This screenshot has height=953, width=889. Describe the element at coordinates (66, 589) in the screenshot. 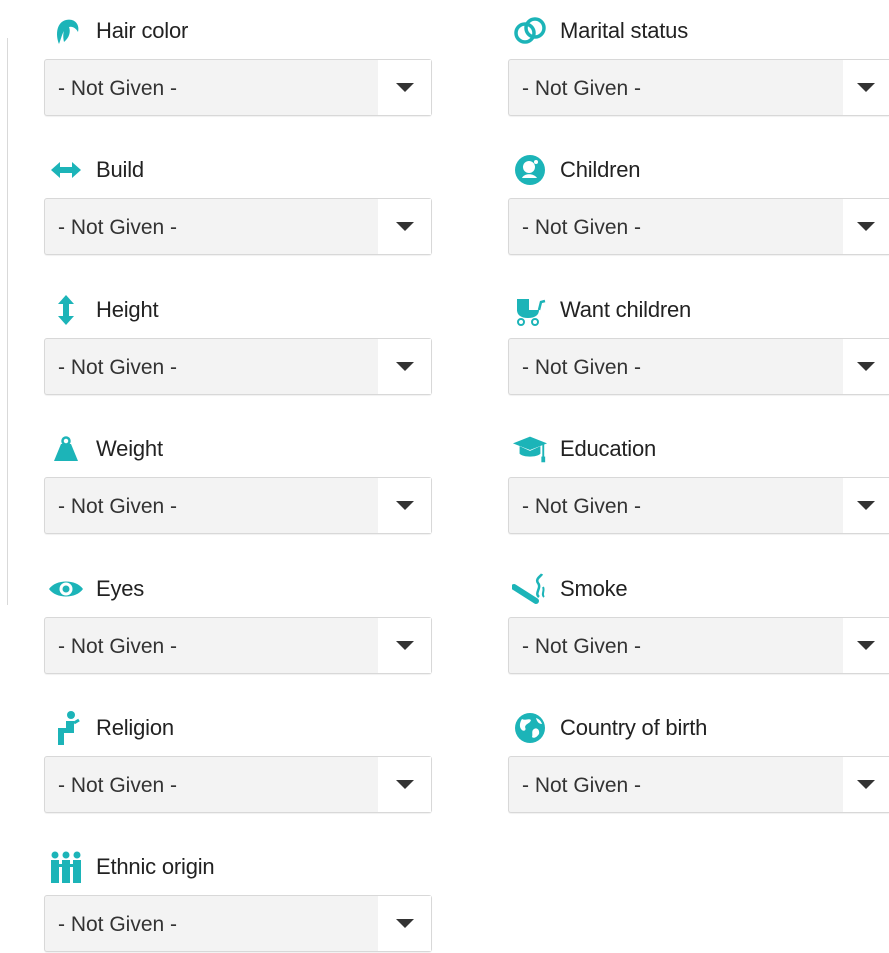

I see `eye-icon` at that location.